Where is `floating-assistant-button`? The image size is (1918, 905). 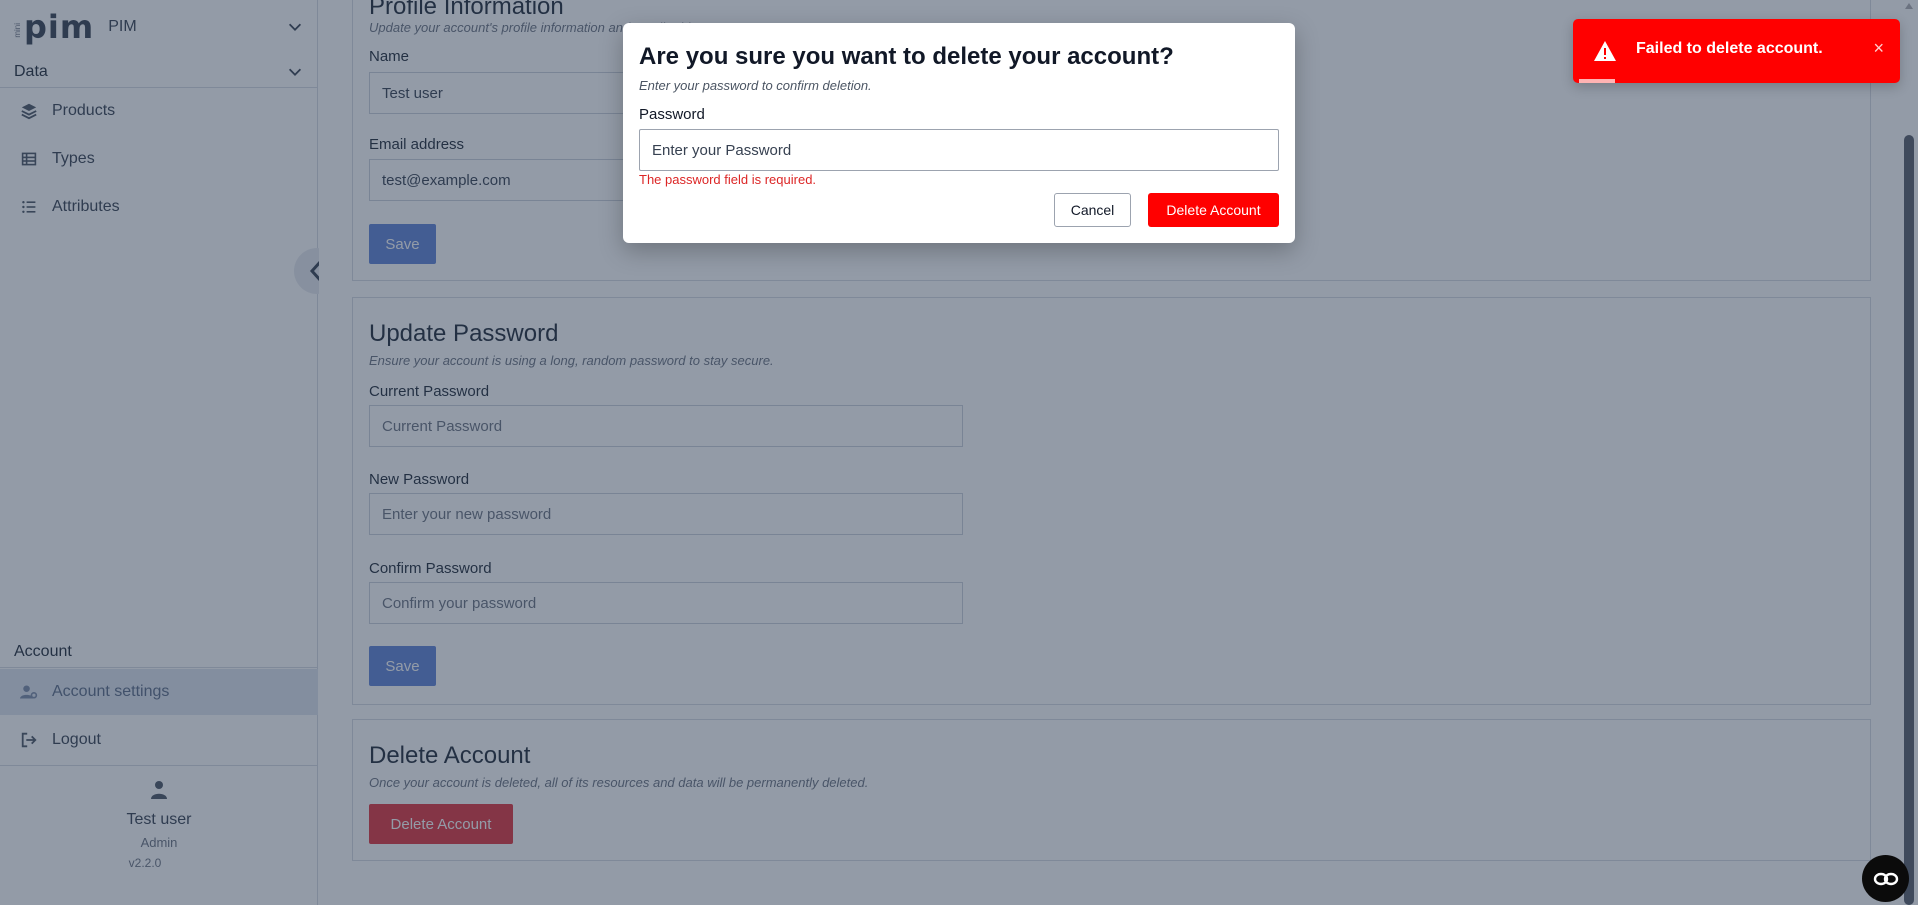 floating-assistant-button is located at coordinates (1885, 878).